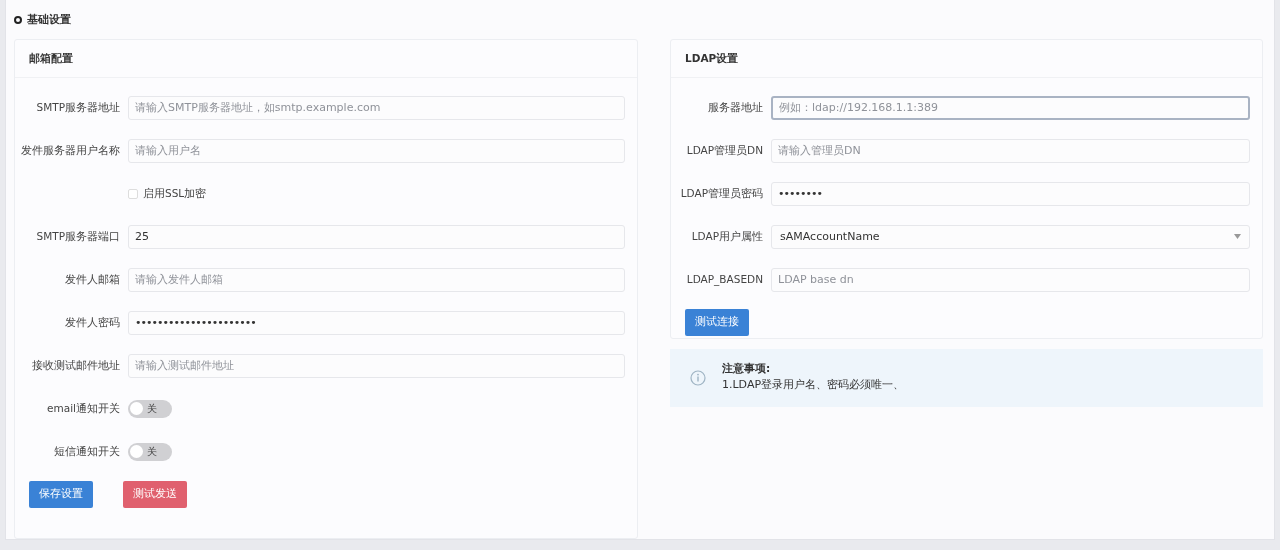  I want to click on page-title: 基础设置, so click(49, 20).